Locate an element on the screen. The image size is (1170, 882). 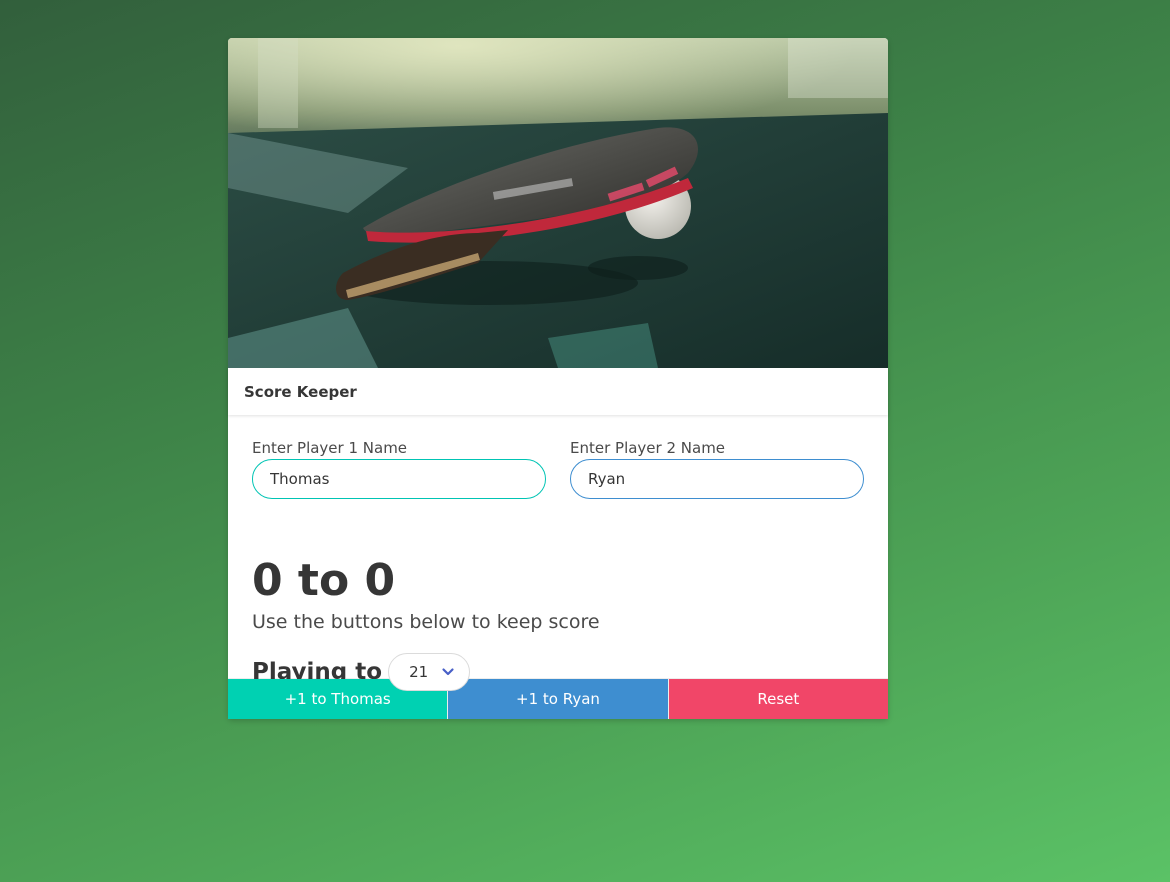
add-point-player2-button: +1 to Ryan is located at coordinates (558, 699).